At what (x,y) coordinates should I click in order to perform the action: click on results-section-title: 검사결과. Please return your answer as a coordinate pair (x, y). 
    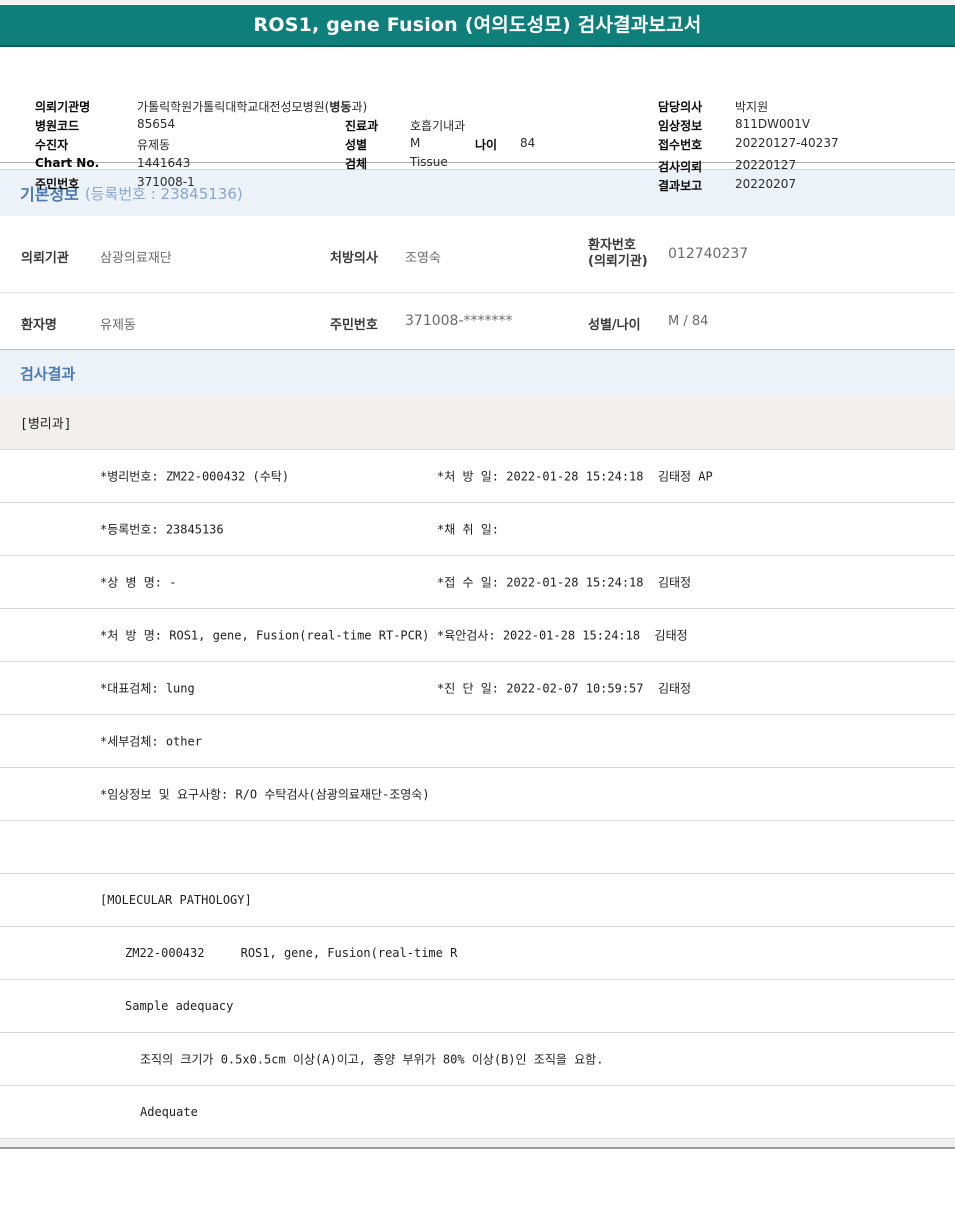
    Looking at the image, I should click on (48, 373).